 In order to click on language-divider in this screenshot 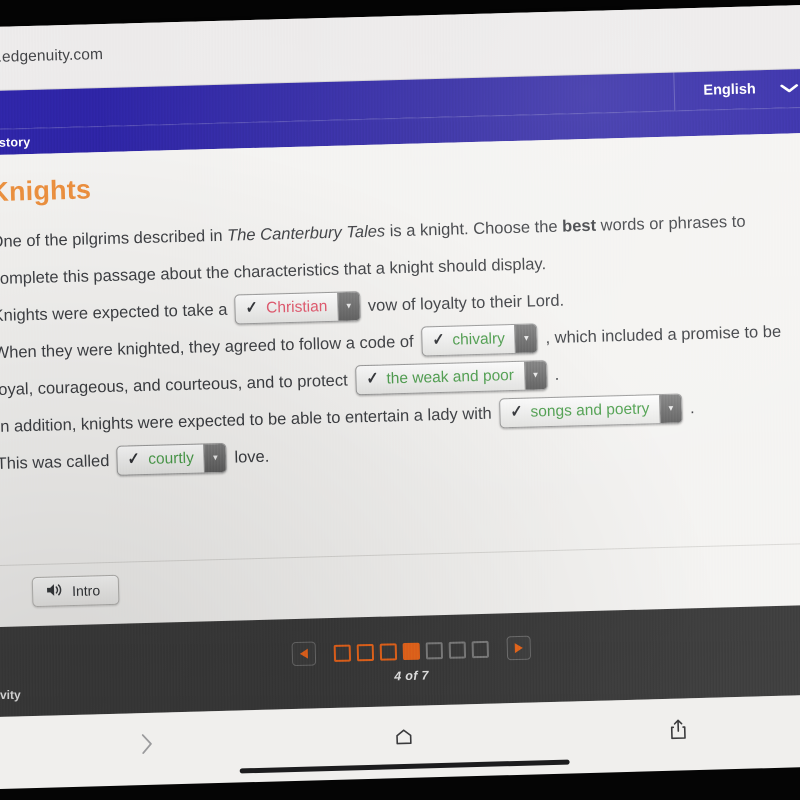, I will do `click(674, 91)`.